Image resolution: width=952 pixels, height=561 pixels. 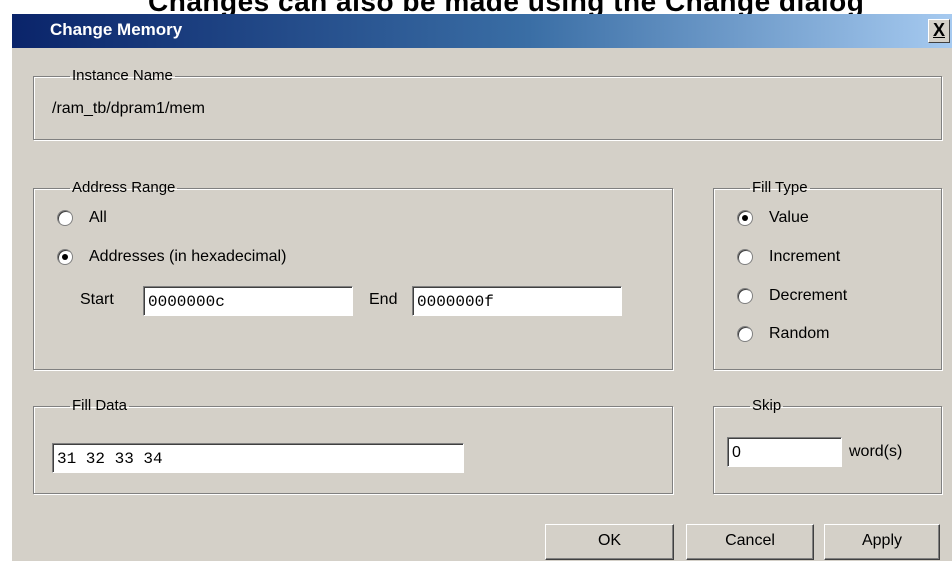 What do you see at coordinates (383, 299) in the screenshot?
I see `end-label: End` at bounding box center [383, 299].